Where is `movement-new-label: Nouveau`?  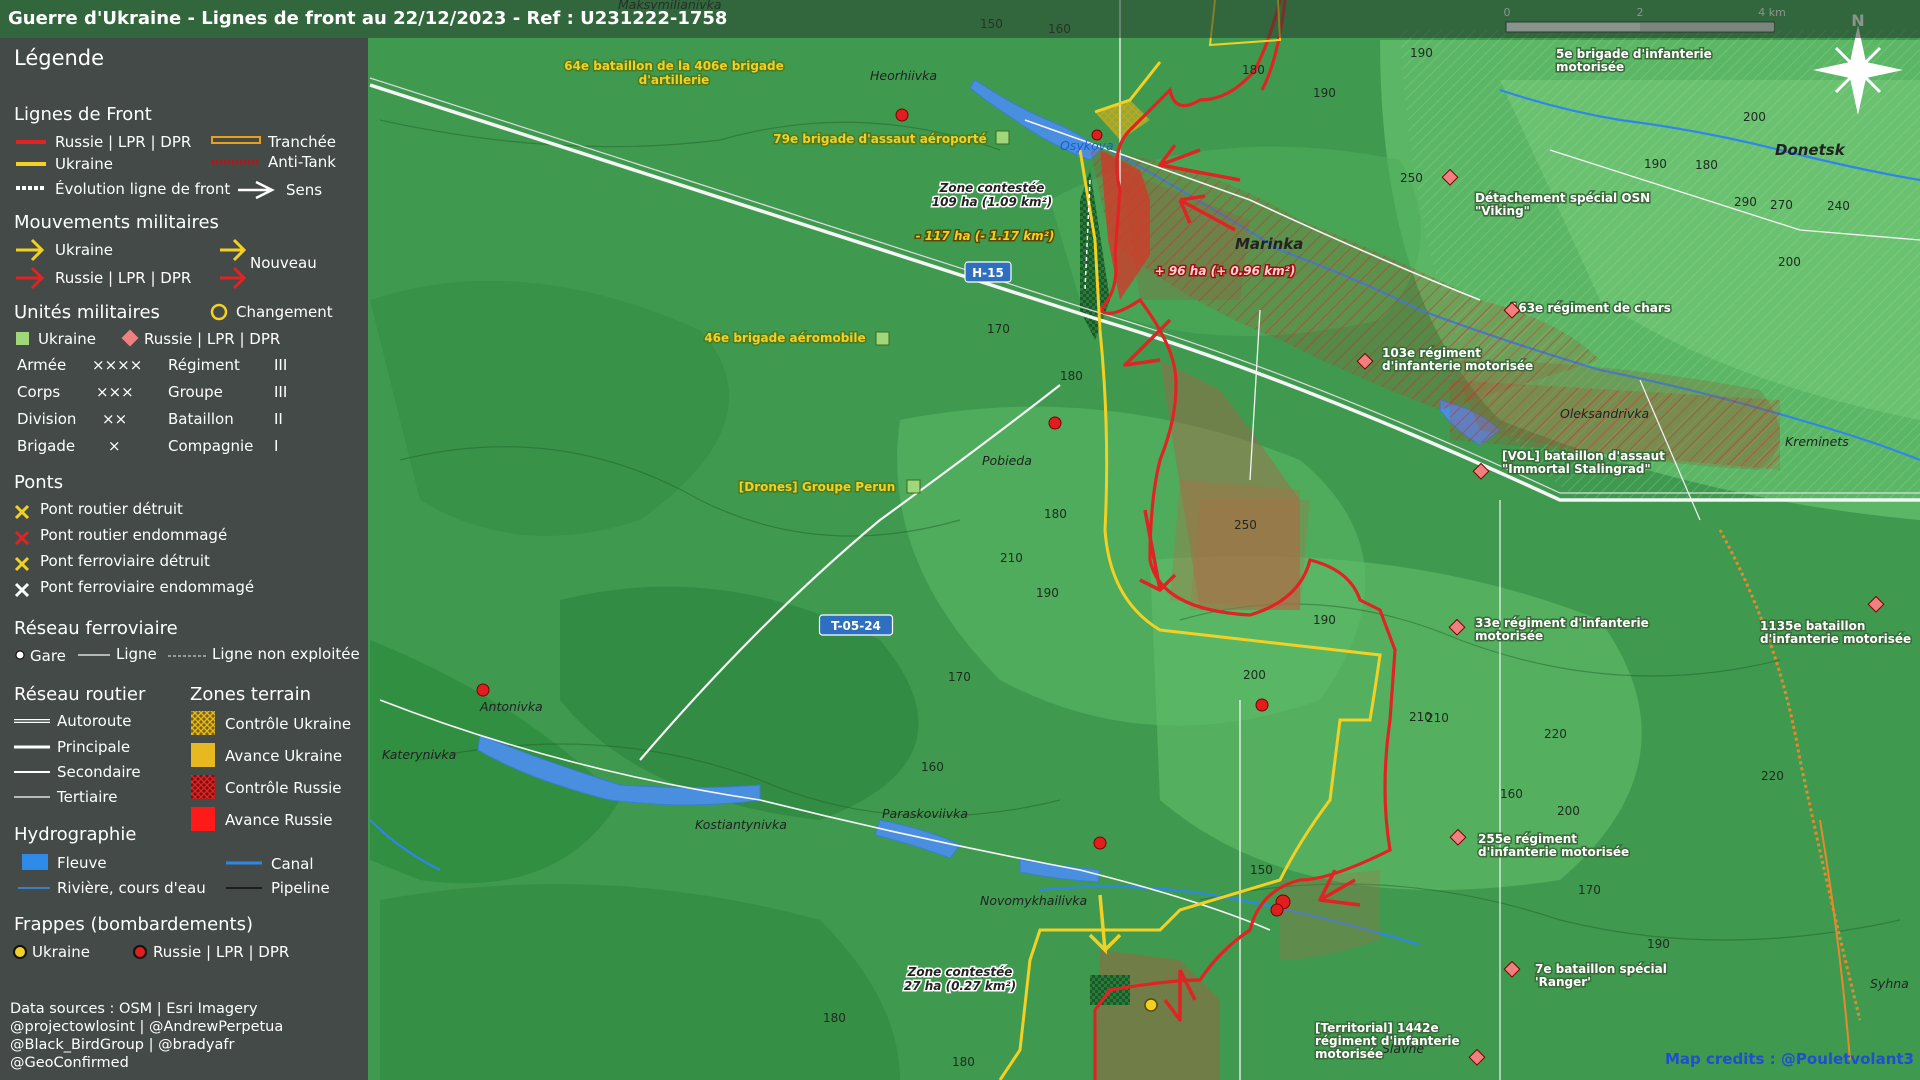
movement-new-label: Nouveau is located at coordinates (283, 263).